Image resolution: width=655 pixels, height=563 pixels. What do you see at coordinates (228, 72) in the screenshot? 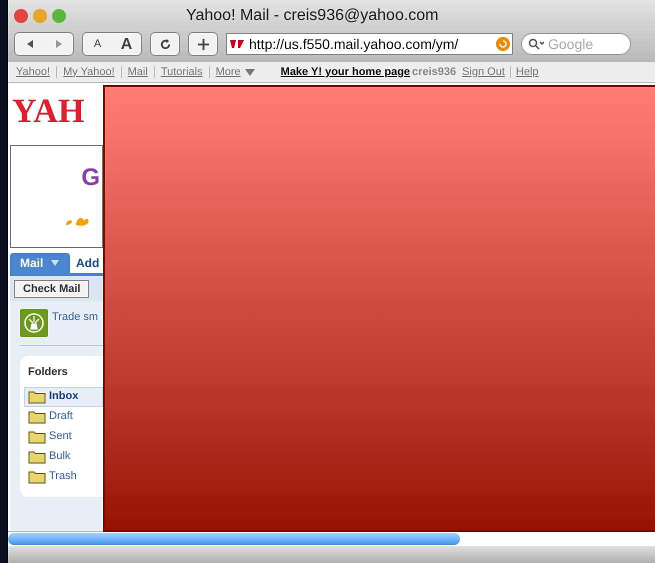
I see `nav-link: More` at bounding box center [228, 72].